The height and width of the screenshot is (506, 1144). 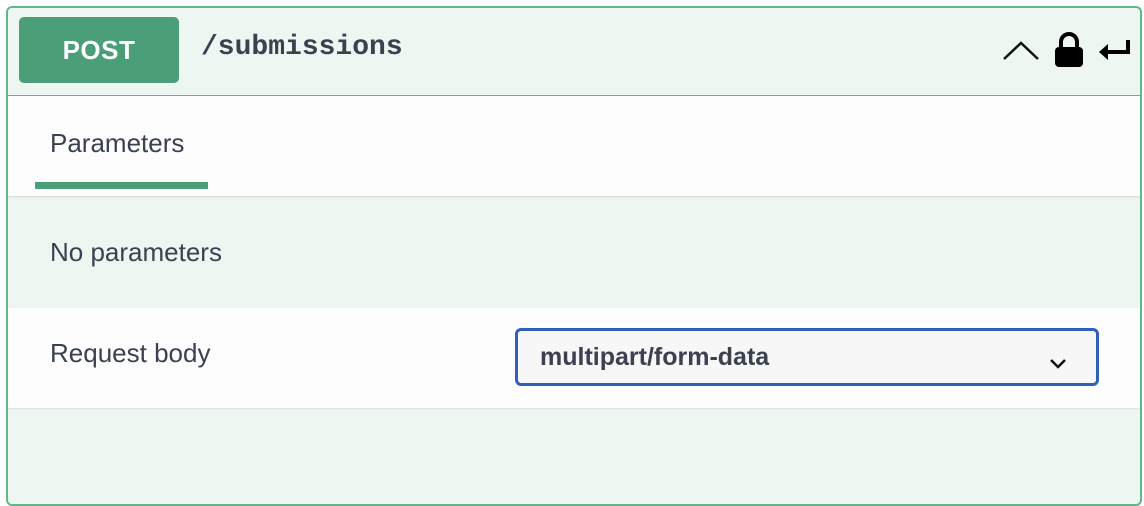 I want to click on endpoint-path: /submissions, so click(x=302, y=47).